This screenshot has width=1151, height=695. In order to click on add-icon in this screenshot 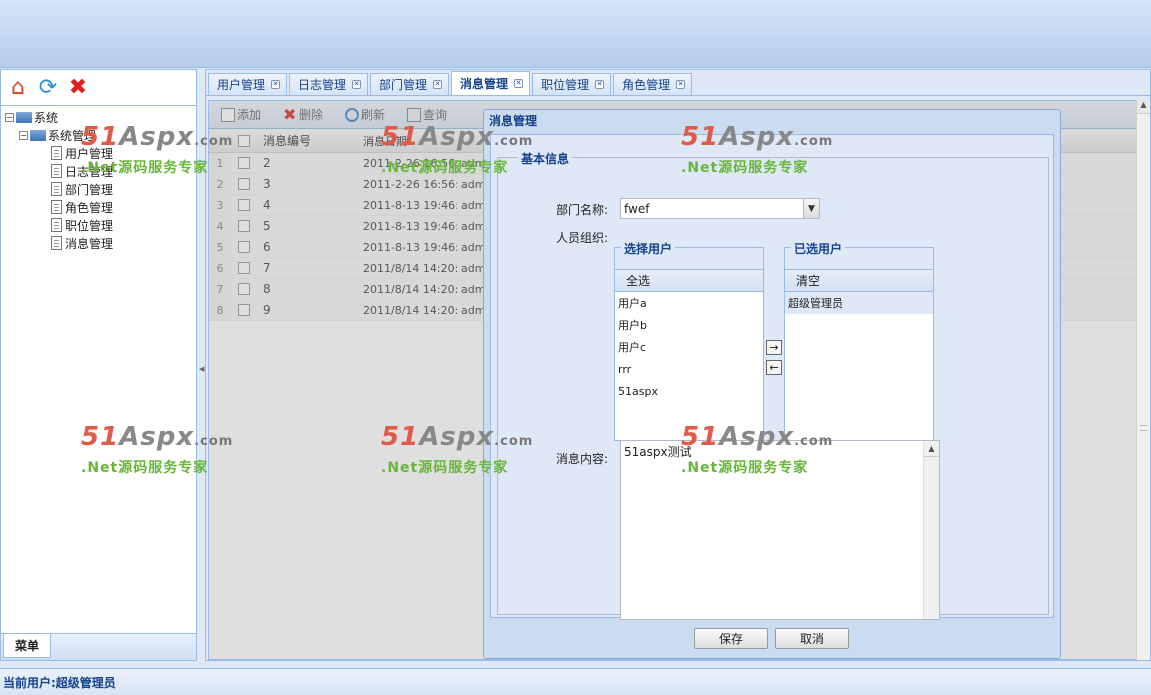, I will do `click(228, 114)`.